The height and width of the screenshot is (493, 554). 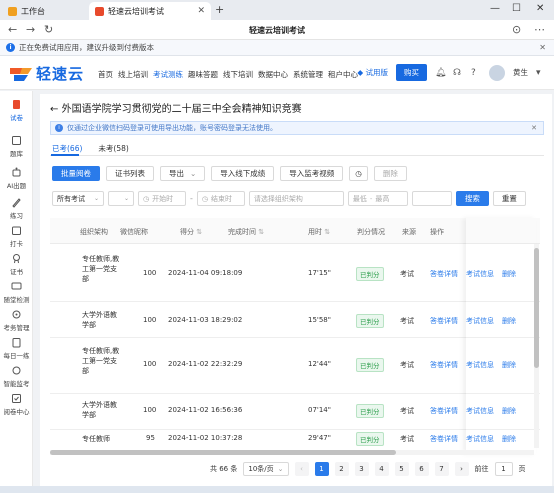 I want to click on next-page-button: ›, so click(x=461, y=469).